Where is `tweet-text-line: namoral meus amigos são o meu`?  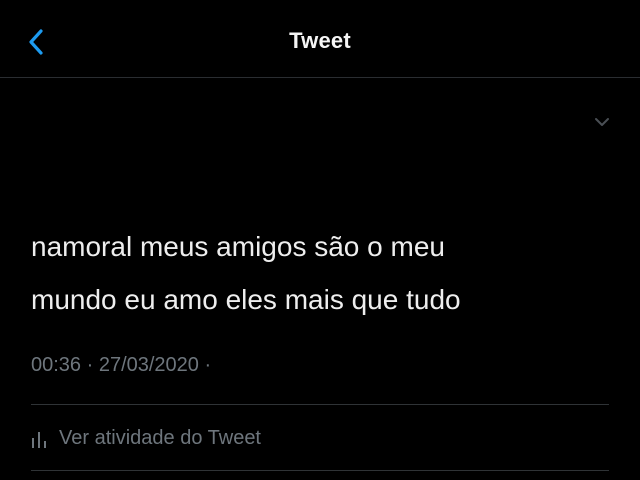 tweet-text-line: namoral meus amigos são o meu is located at coordinates (238, 246).